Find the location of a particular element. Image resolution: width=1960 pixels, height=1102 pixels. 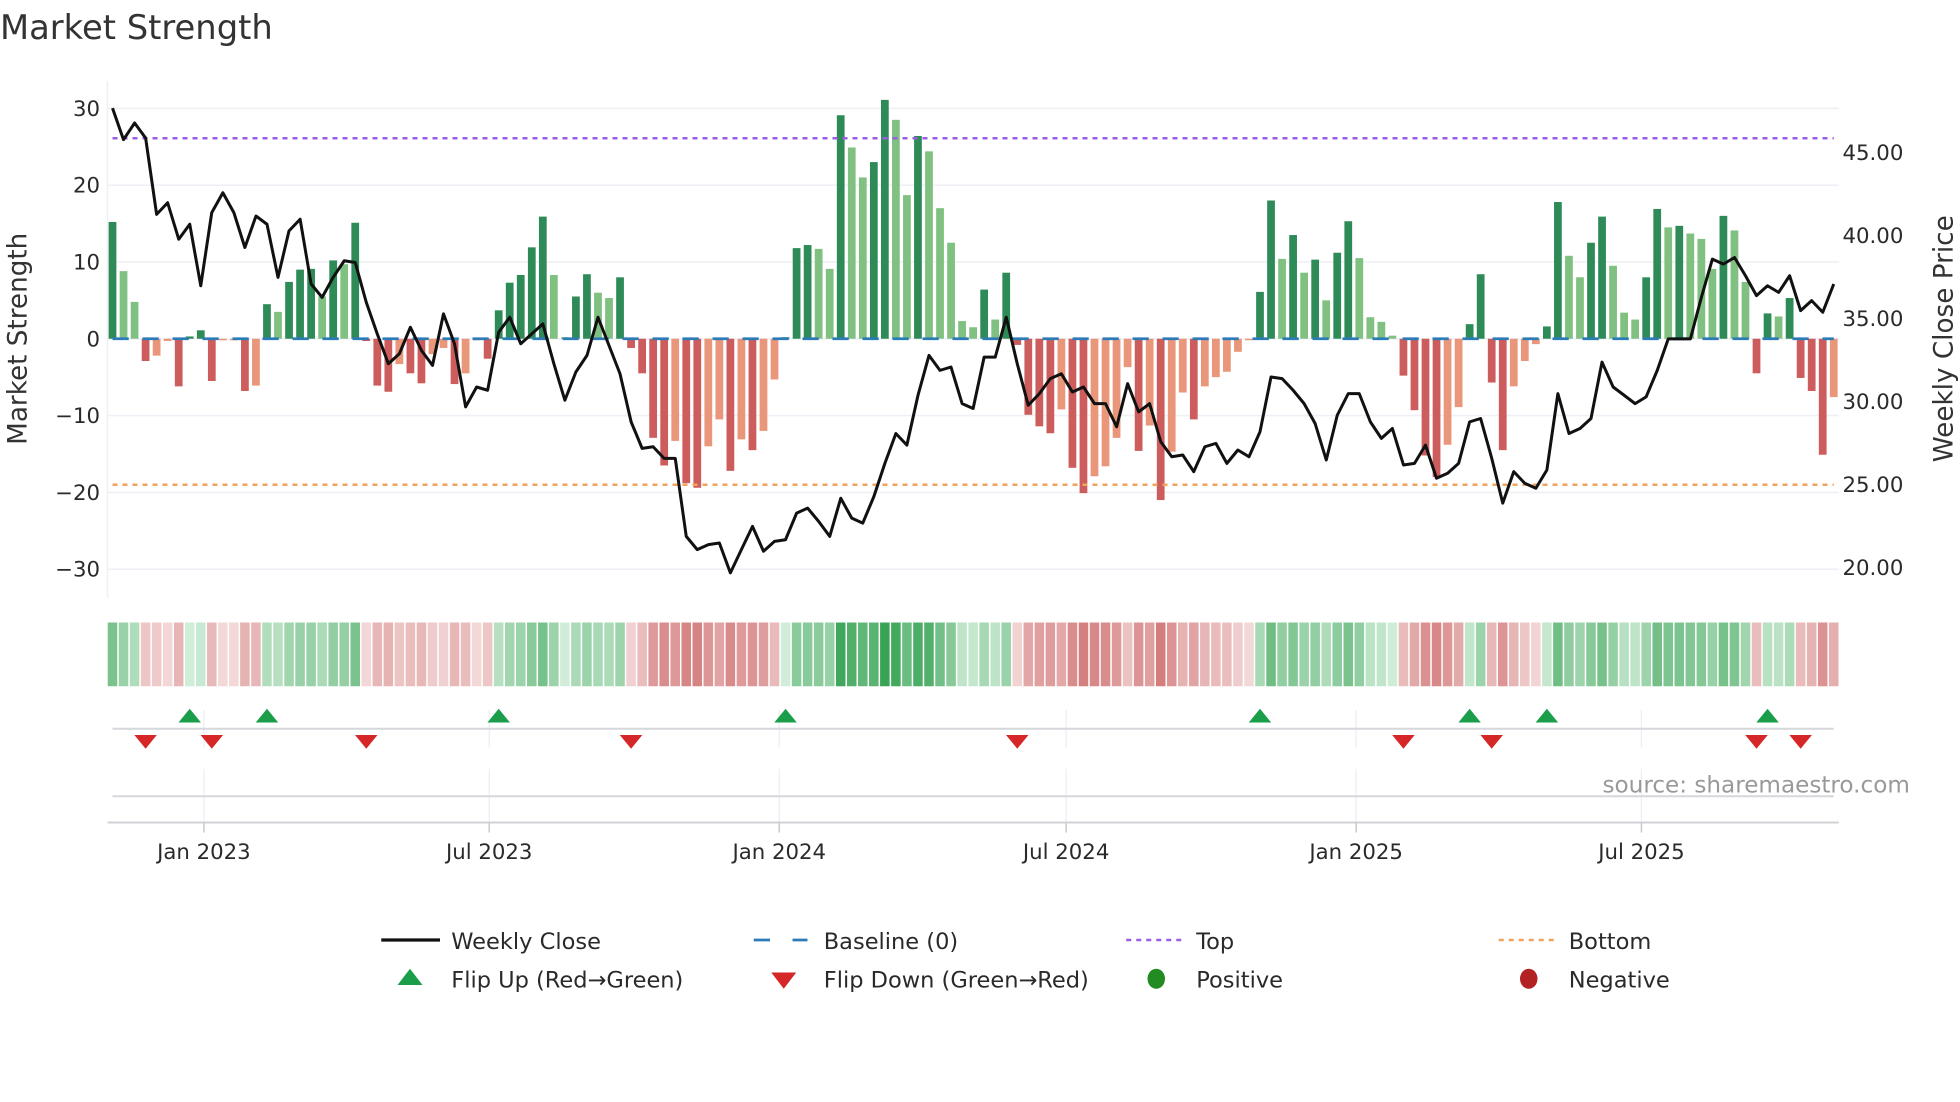

y2-tick-label: 25.00 is located at coordinates (1873, 485).